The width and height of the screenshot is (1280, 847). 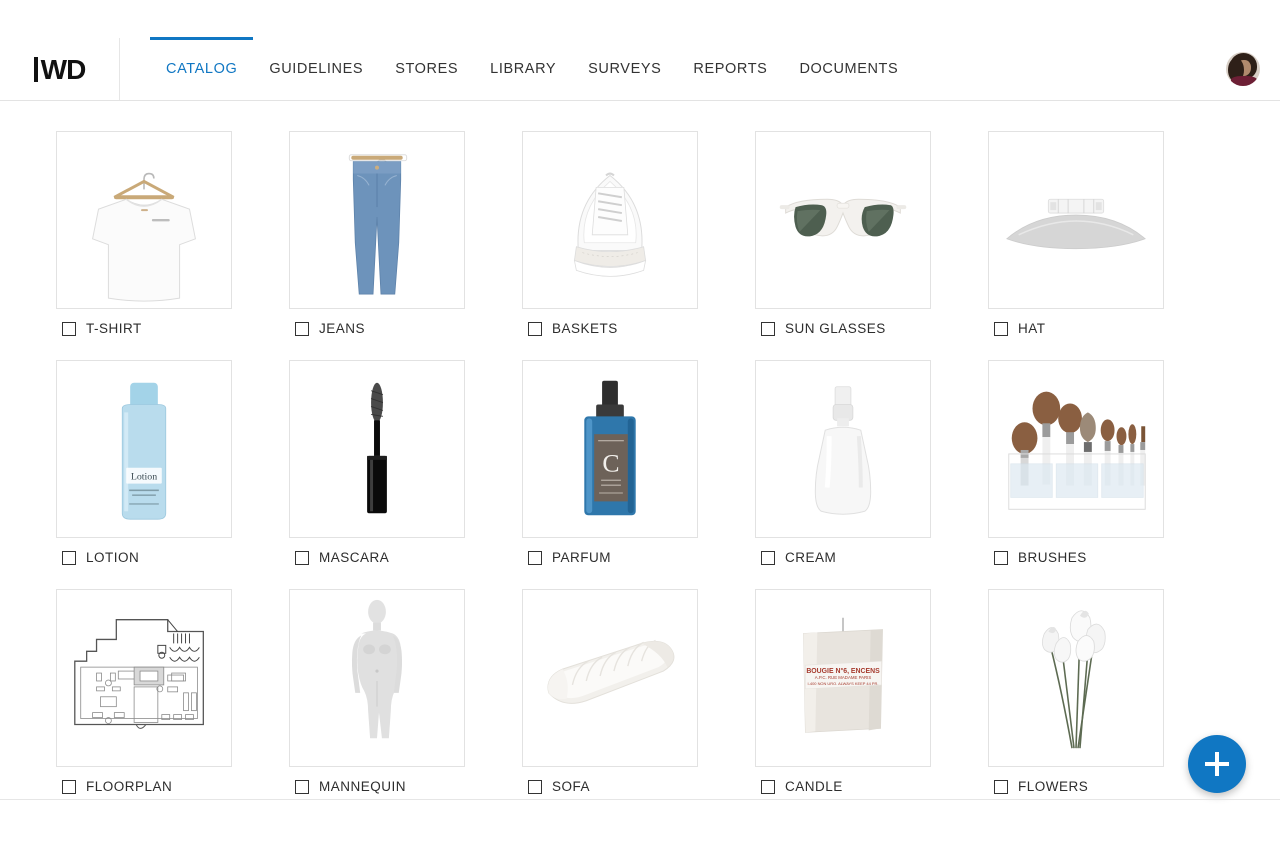 I want to click on product-thumbnail-sunglasses, so click(x=843, y=220).